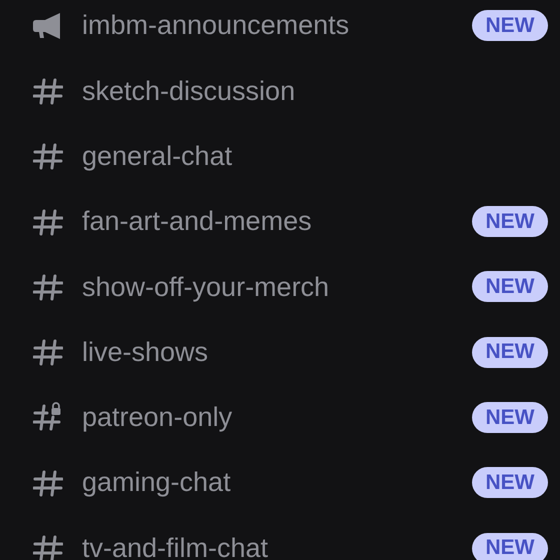 This screenshot has width=560, height=560. What do you see at coordinates (280, 352) in the screenshot?
I see `channel-item: live-shows NEW` at bounding box center [280, 352].